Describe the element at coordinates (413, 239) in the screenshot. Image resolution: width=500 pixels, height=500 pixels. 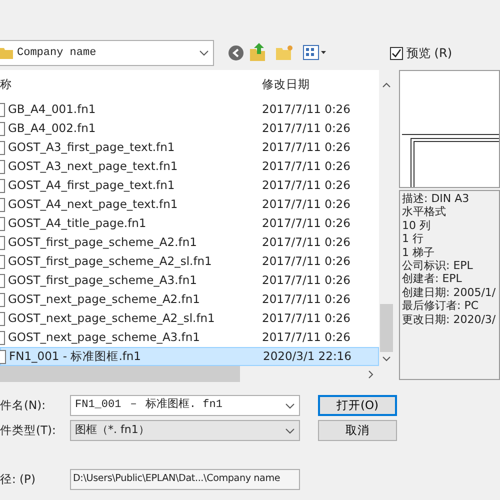
I see `info-line: 1 行` at that location.